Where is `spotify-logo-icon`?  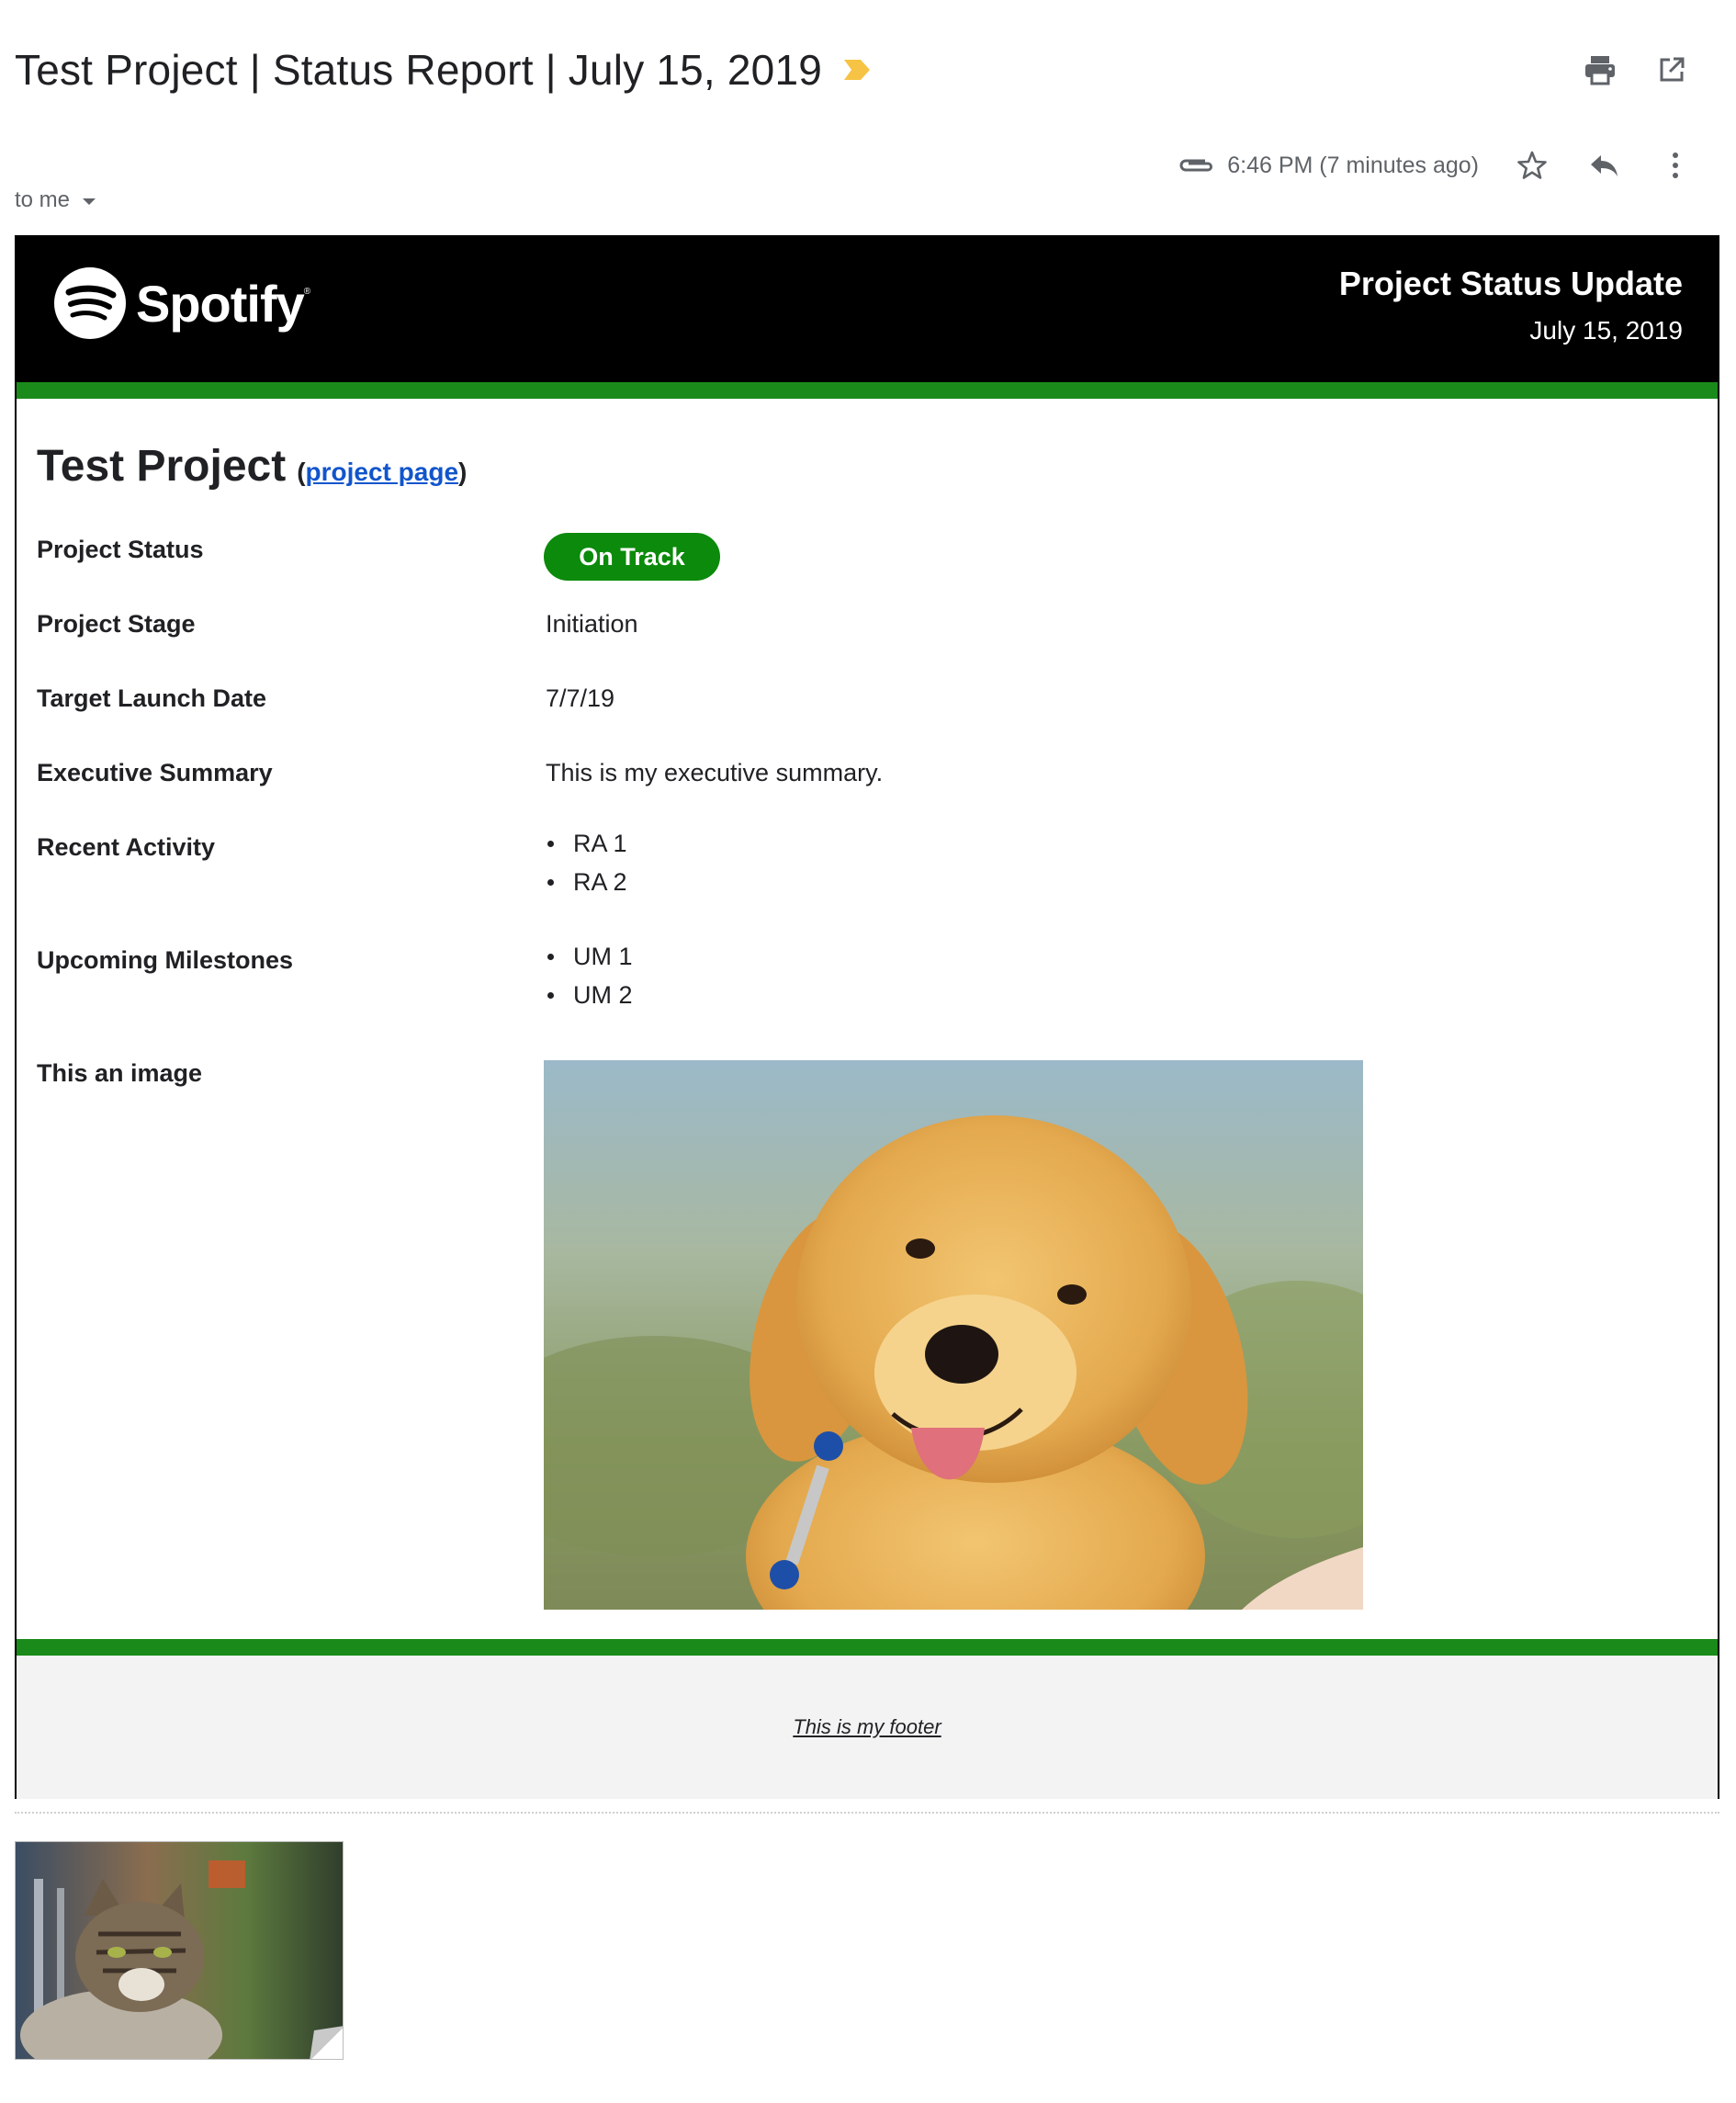
spotify-logo-icon is located at coordinates (90, 303).